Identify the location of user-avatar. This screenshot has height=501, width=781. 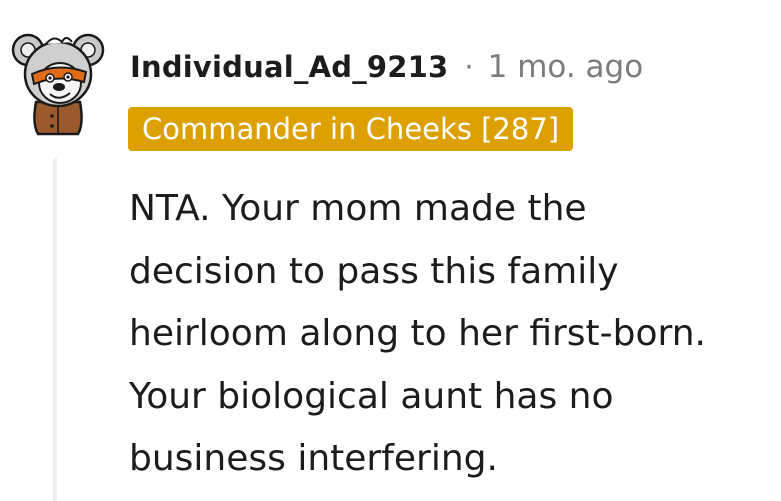
(58, 82).